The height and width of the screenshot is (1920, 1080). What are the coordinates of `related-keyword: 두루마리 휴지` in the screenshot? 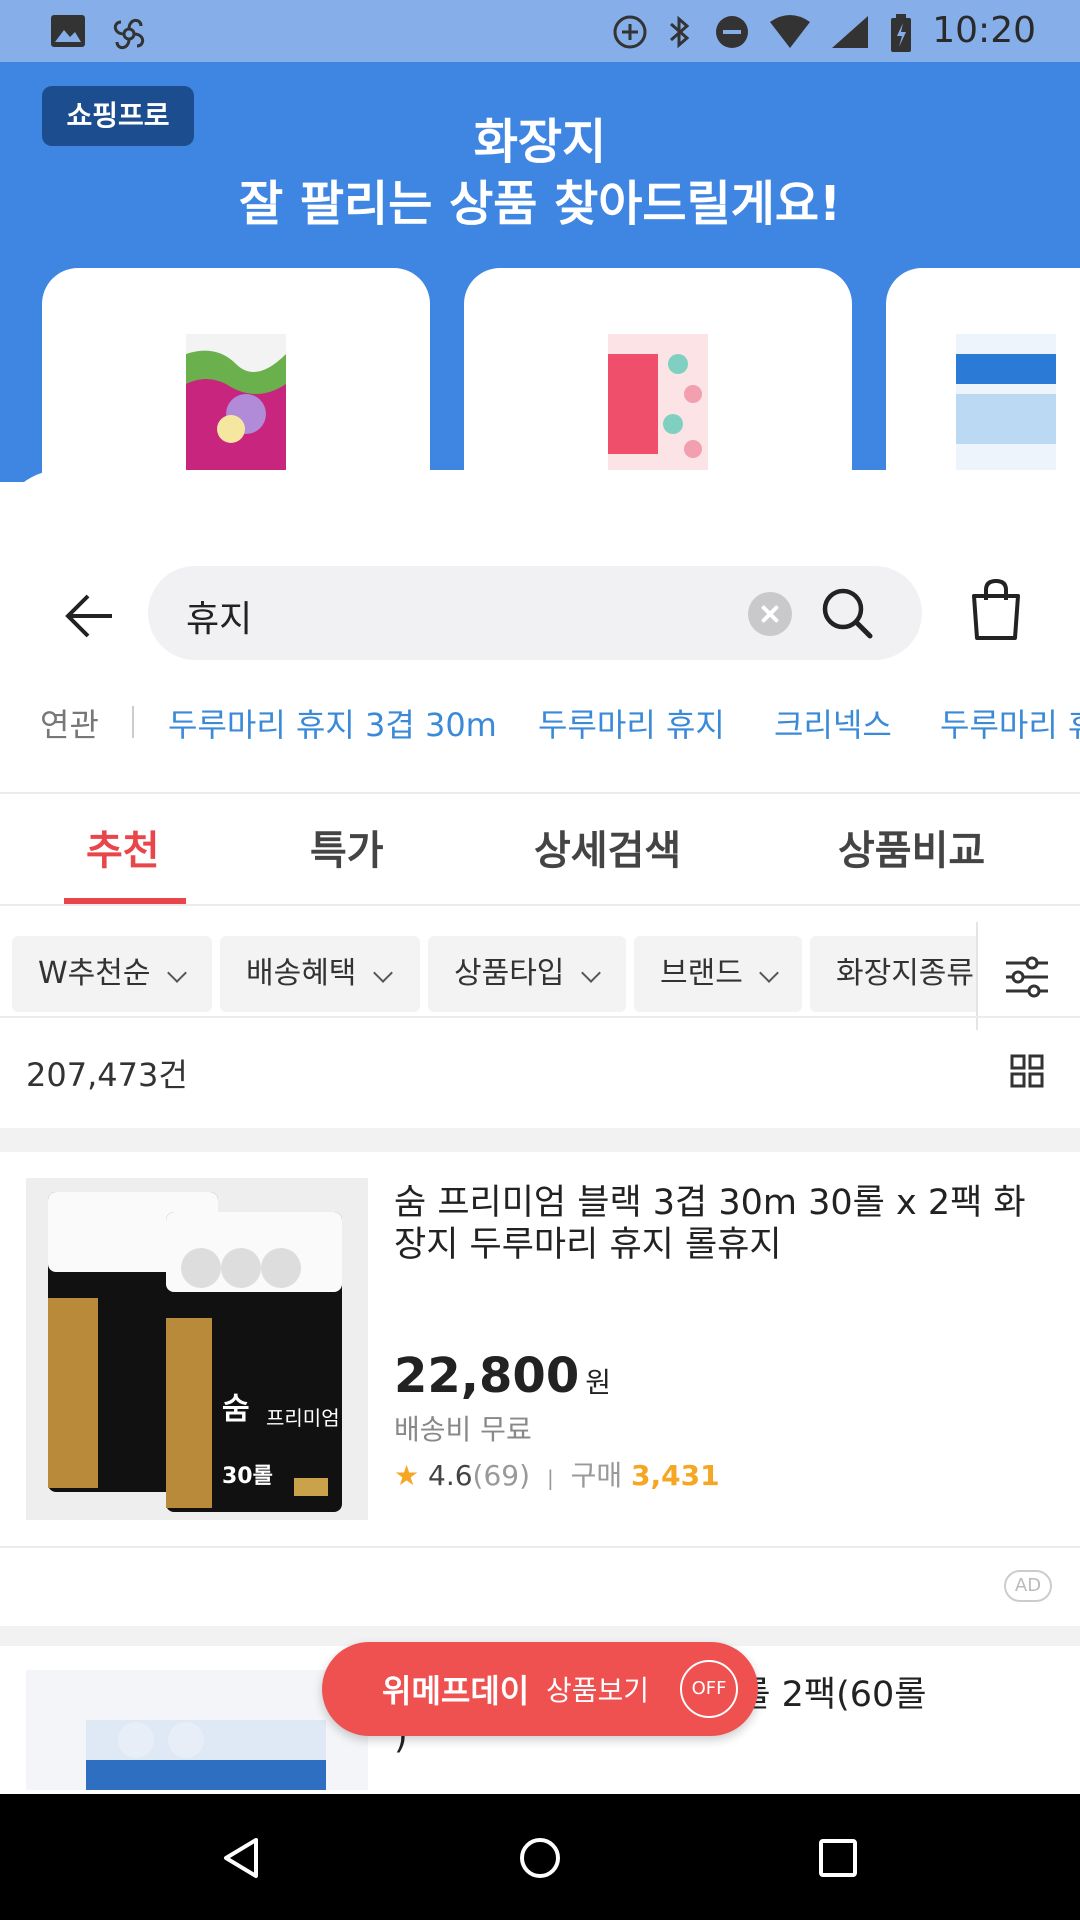 It's located at (631, 723).